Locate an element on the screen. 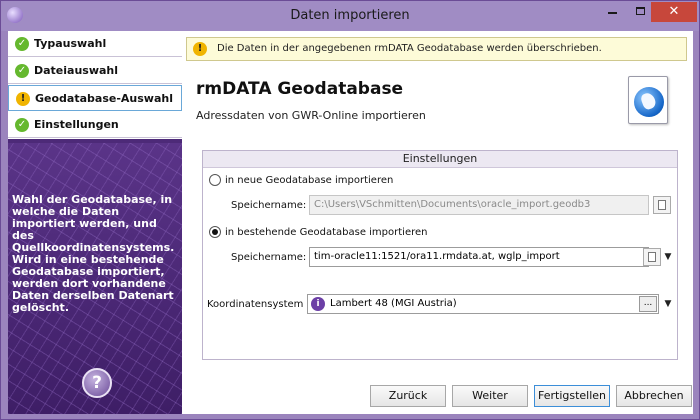  window-title: Daten importieren is located at coordinates (350, 15).